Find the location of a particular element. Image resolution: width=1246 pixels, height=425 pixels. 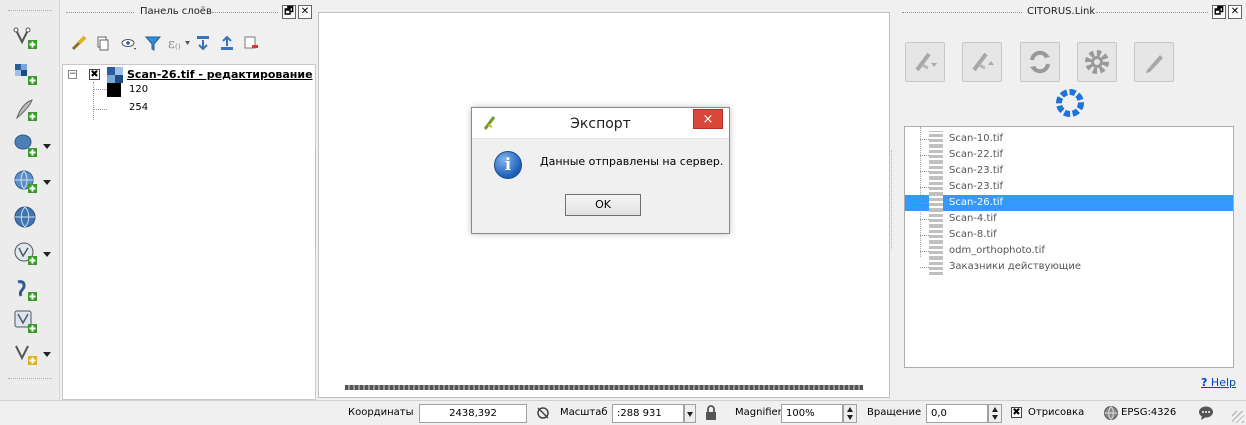

list-item: Scan-8.tif is located at coordinates (1069, 235).